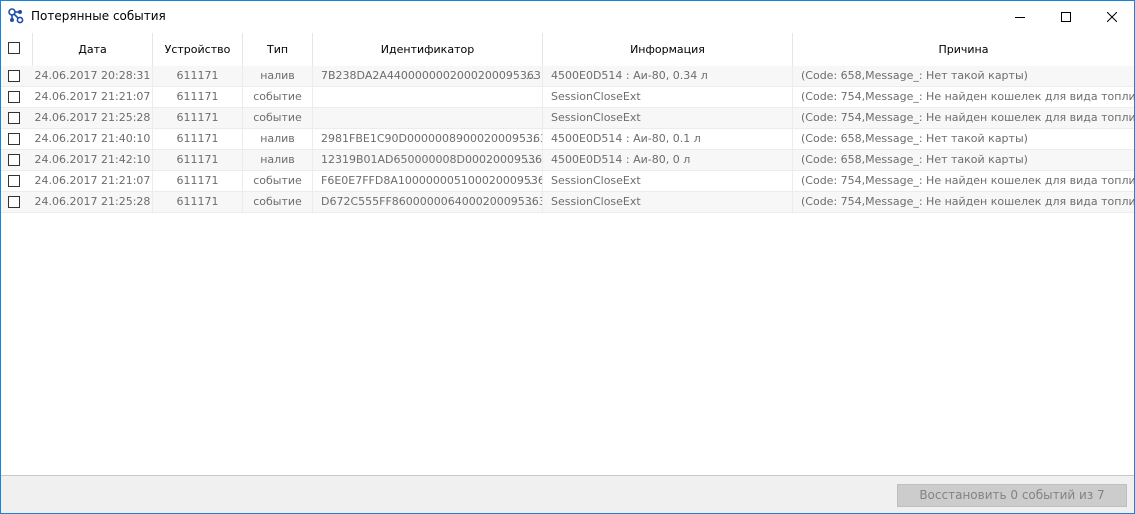 The height and width of the screenshot is (514, 1135). What do you see at coordinates (93, 49) in the screenshot?
I see `column-header-date: Дата` at bounding box center [93, 49].